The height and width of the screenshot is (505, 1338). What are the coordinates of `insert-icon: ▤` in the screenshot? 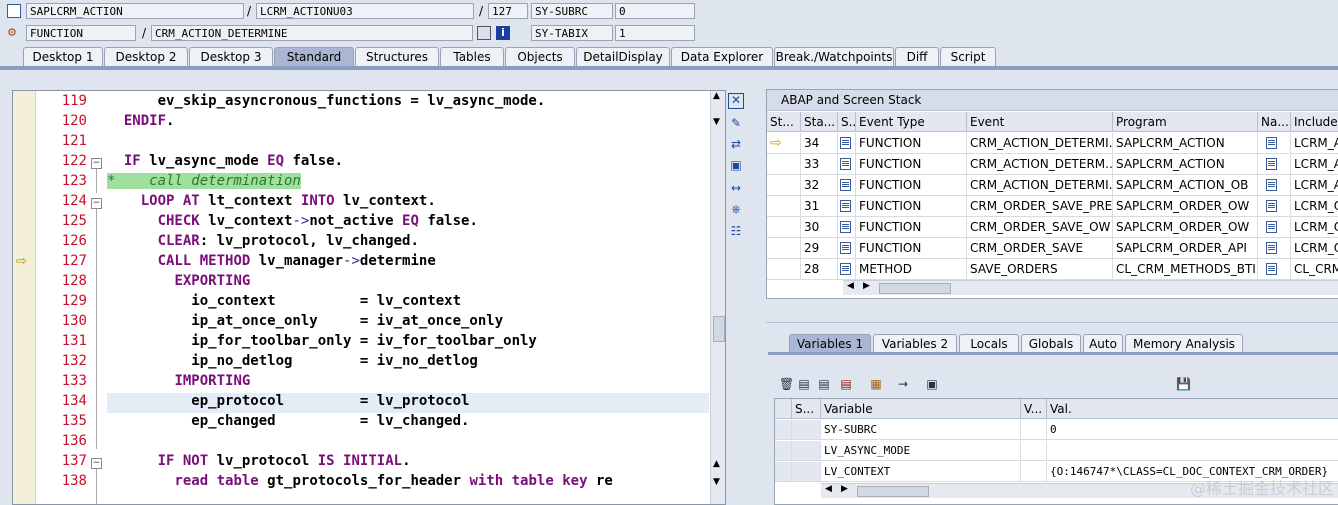 It's located at (804, 384).